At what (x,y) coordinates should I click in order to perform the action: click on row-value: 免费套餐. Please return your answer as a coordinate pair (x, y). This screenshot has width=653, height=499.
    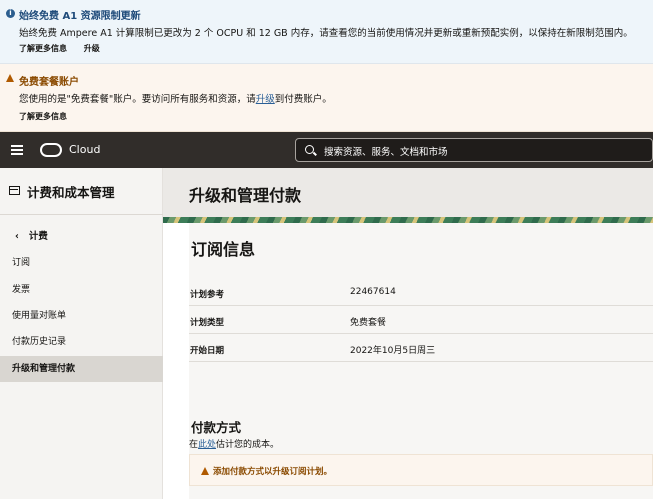
    Looking at the image, I should click on (368, 323).